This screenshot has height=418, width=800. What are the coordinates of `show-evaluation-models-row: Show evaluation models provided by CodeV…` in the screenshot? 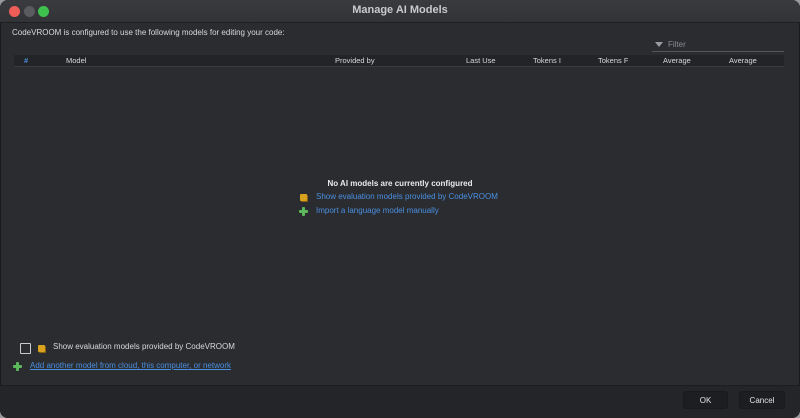 It's located at (410, 198).